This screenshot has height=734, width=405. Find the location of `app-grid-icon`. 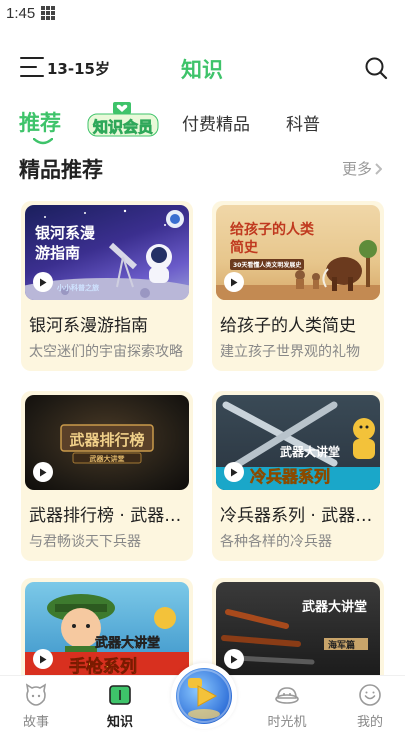

app-grid-icon is located at coordinates (48, 13).